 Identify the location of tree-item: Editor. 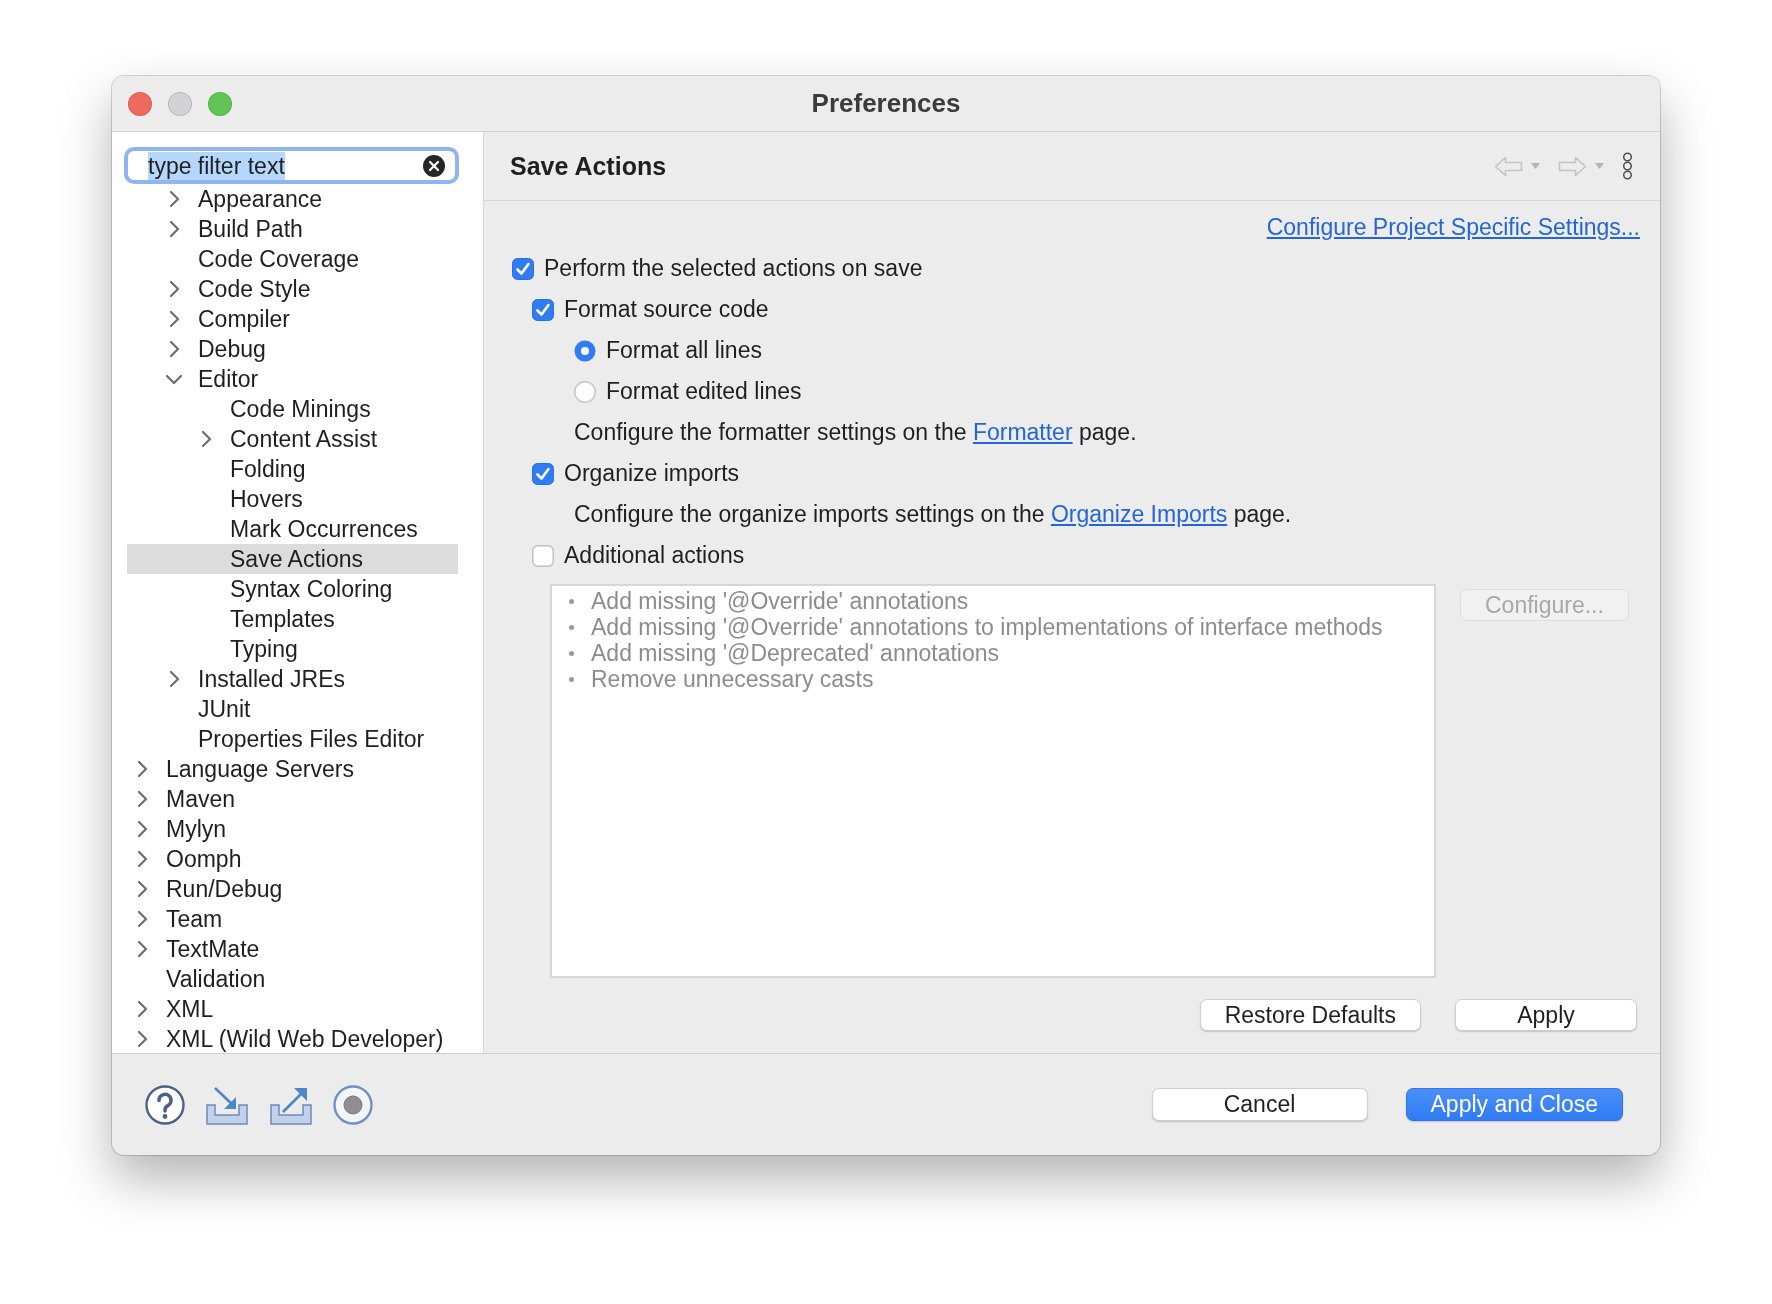
(292, 379).